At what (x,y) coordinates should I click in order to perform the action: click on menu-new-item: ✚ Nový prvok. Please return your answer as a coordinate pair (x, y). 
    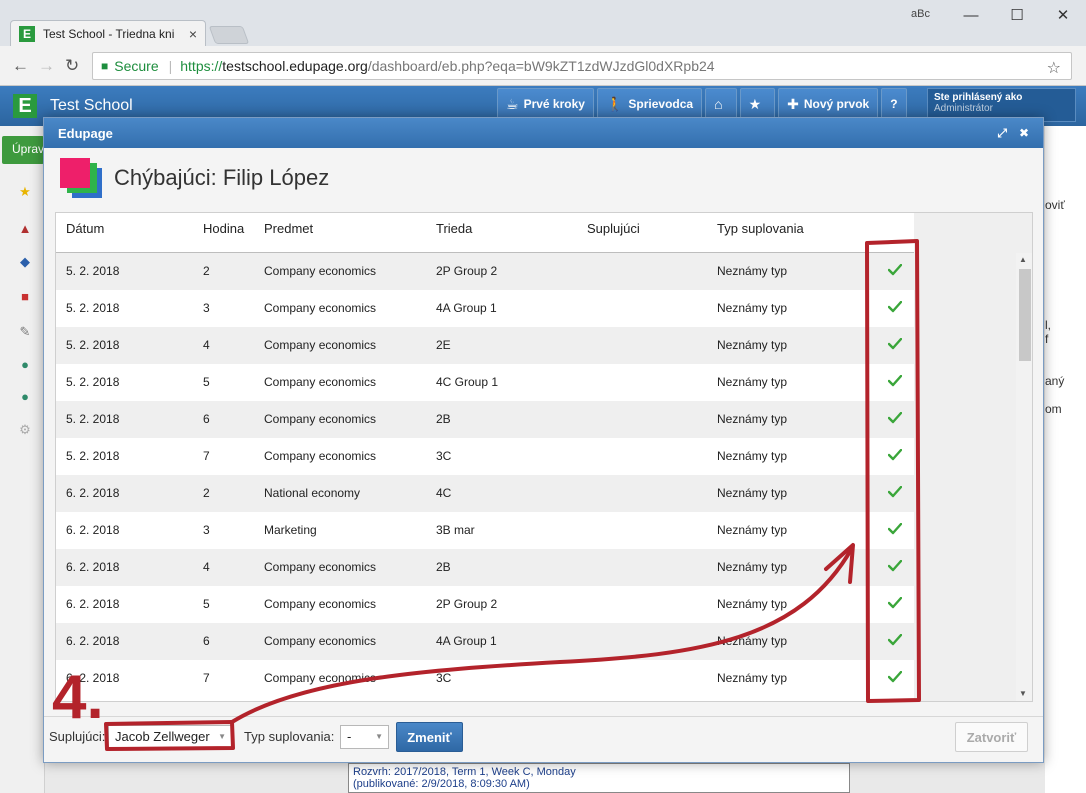
    Looking at the image, I should click on (828, 104).